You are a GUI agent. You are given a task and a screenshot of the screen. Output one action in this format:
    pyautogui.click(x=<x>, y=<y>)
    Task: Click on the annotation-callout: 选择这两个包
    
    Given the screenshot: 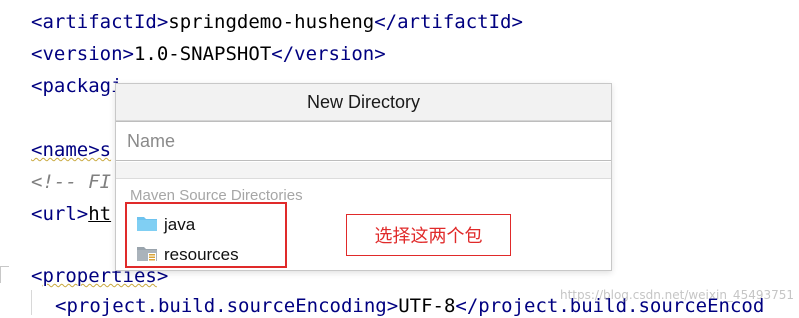 What is the action you would take?
    pyautogui.click(x=428, y=235)
    